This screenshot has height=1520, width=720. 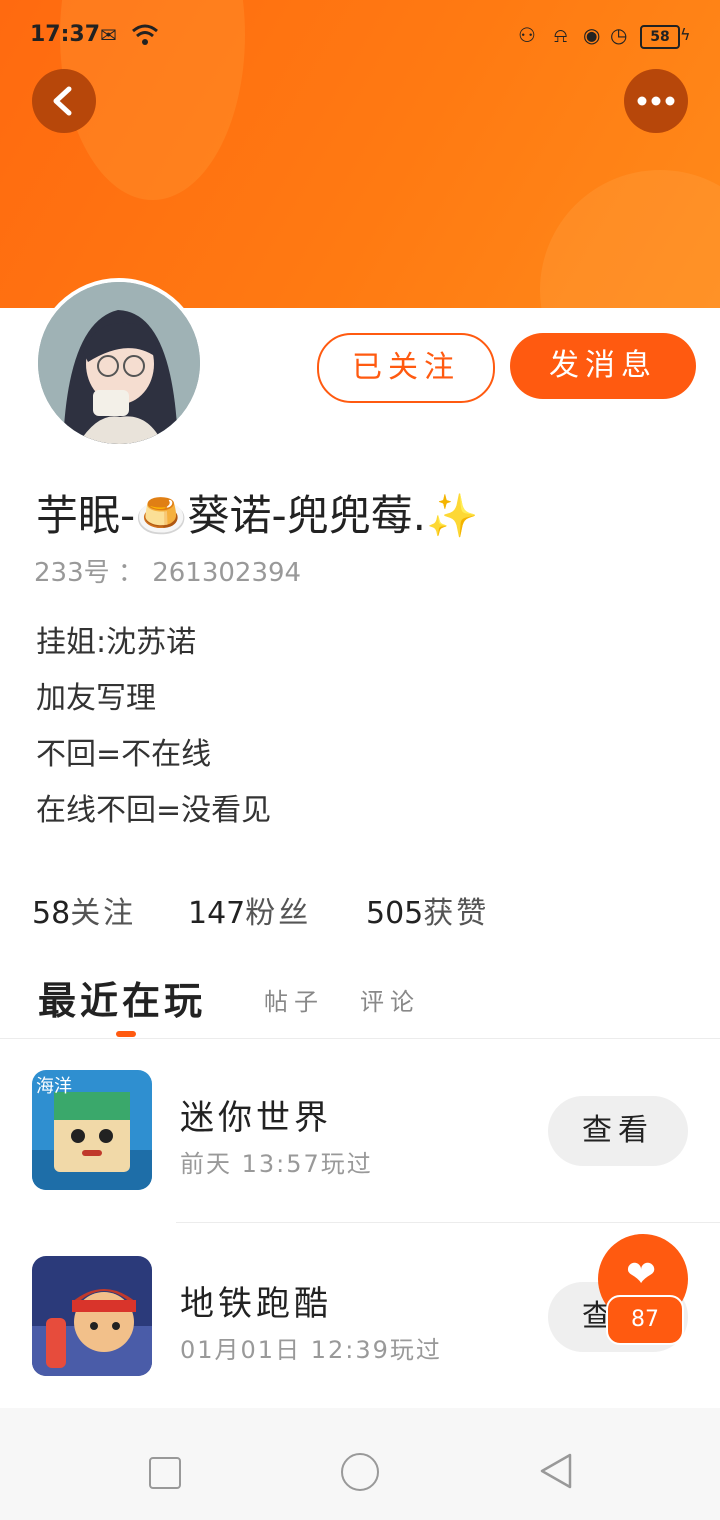 What do you see at coordinates (276, 1164) in the screenshot?
I see `game-last-played: 前天 13:57玩过` at bounding box center [276, 1164].